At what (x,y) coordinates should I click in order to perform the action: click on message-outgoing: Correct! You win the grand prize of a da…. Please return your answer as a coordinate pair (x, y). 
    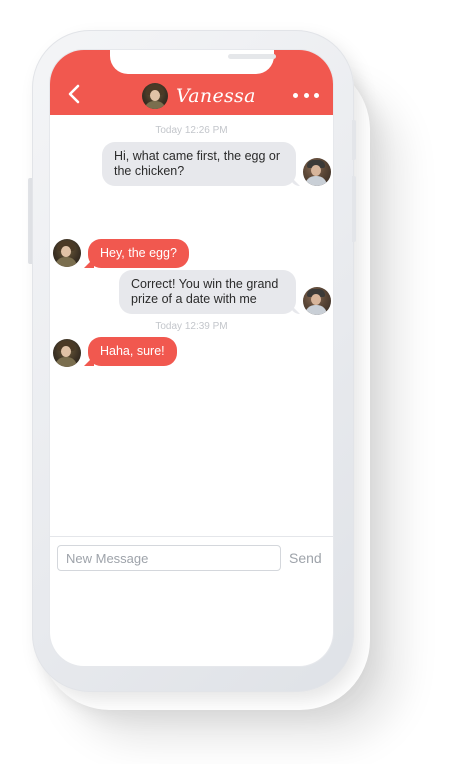
    Looking at the image, I should click on (207, 292).